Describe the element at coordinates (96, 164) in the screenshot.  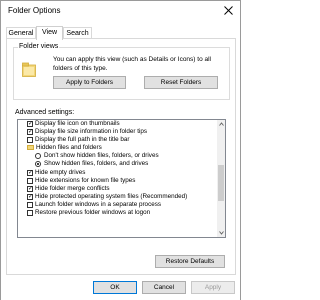
I see `setting-label: Show hidden files, folders, and drives` at that location.